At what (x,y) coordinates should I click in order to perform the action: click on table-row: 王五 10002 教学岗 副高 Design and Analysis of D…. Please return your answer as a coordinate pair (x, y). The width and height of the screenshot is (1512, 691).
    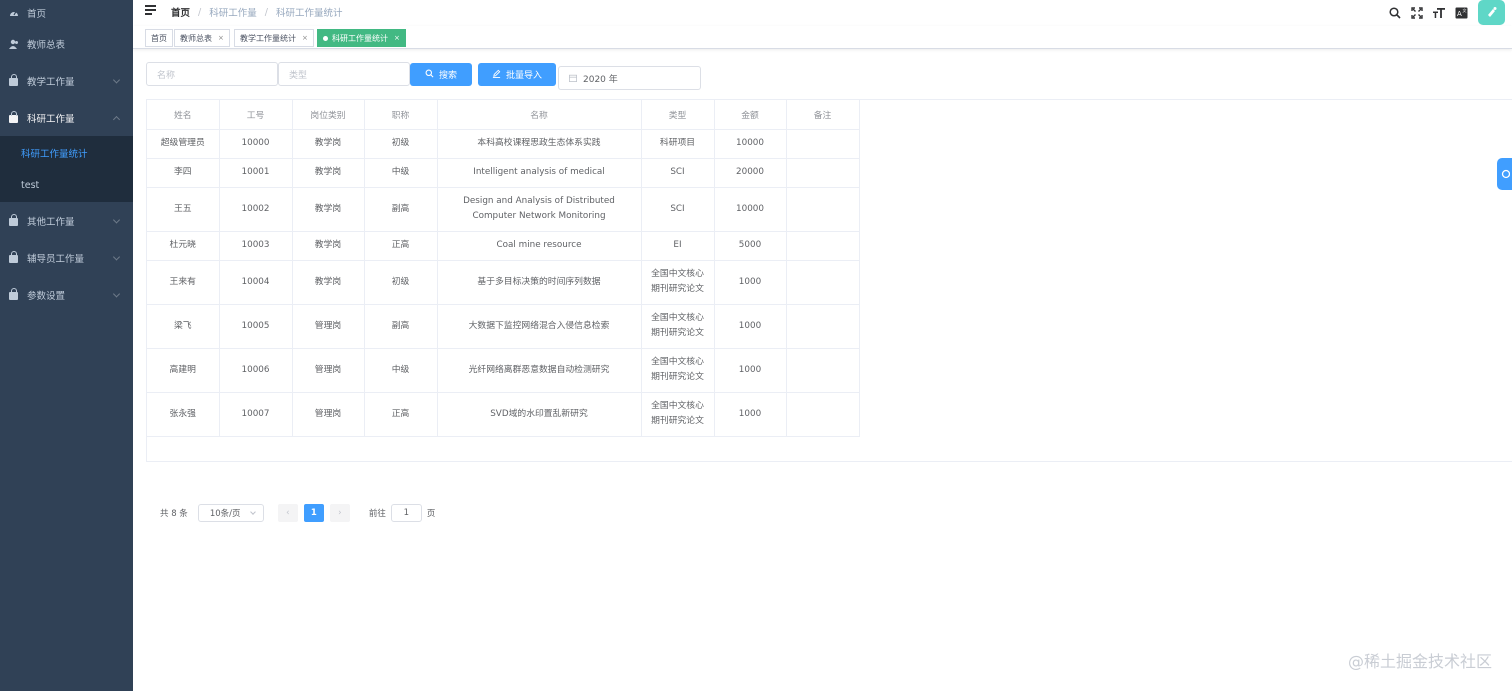
    Looking at the image, I should click on (503, 209).